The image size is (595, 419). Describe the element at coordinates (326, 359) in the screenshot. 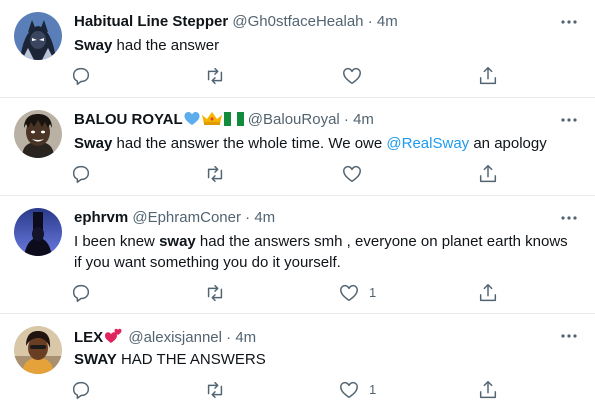

I see `tweet-text: SWAY HAD THE ANSWERS` at that location.